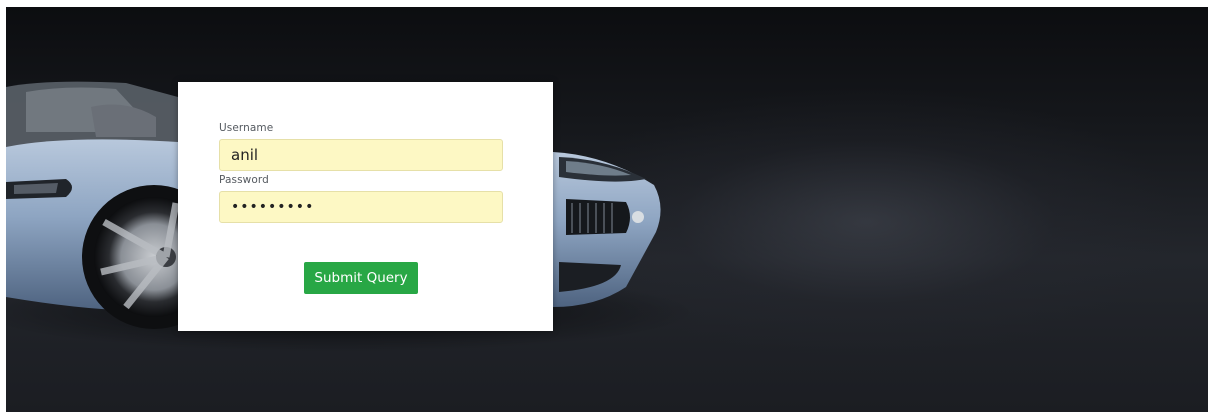 The width and height of the screenshot is (1208, 412). Describe the element at coordinates (244, 180) in the screenshot. I see `password-label: Password` at that location.